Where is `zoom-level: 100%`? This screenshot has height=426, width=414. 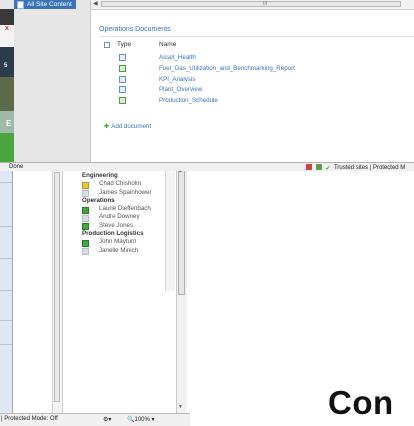
zoom-level: 100% is located at coordinates (142, 420).